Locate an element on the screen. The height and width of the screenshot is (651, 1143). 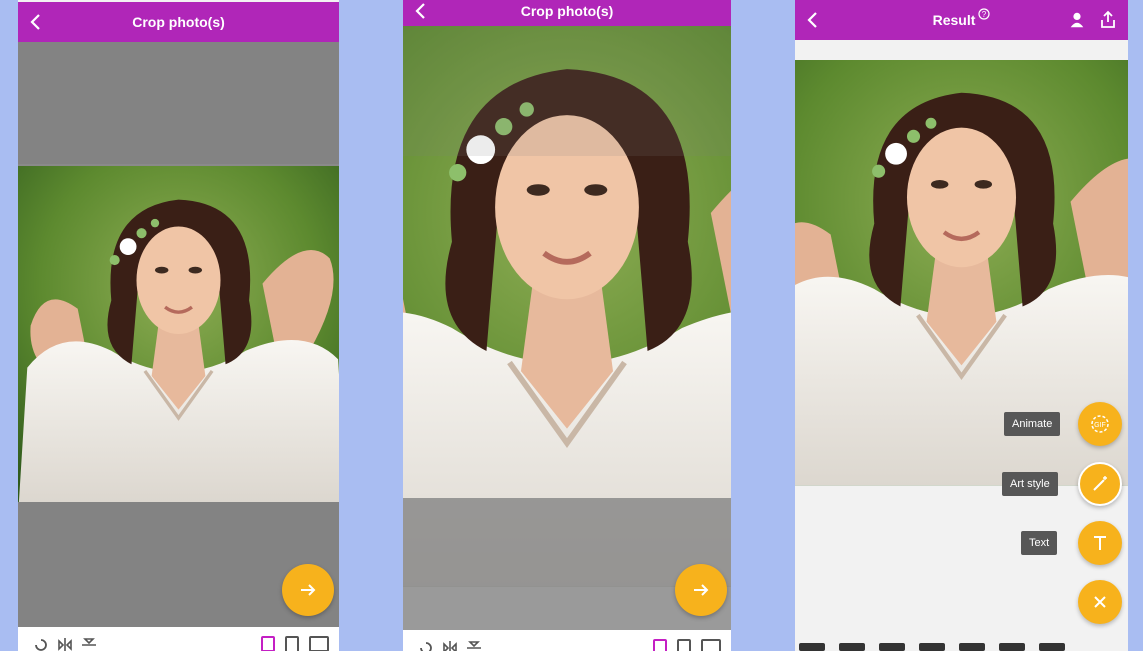
animate-button: GIF is located at coordinates (1100, 424).